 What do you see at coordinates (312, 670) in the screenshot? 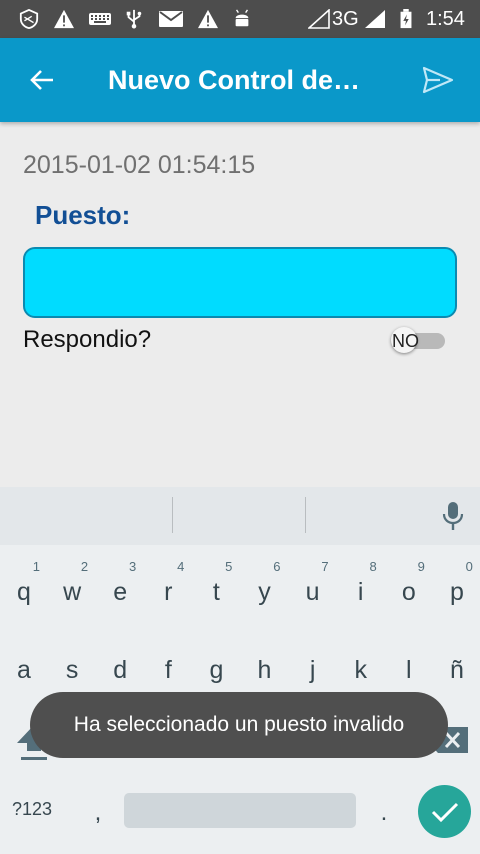
I see `key-letter: j` at bounding box center [312, 670].